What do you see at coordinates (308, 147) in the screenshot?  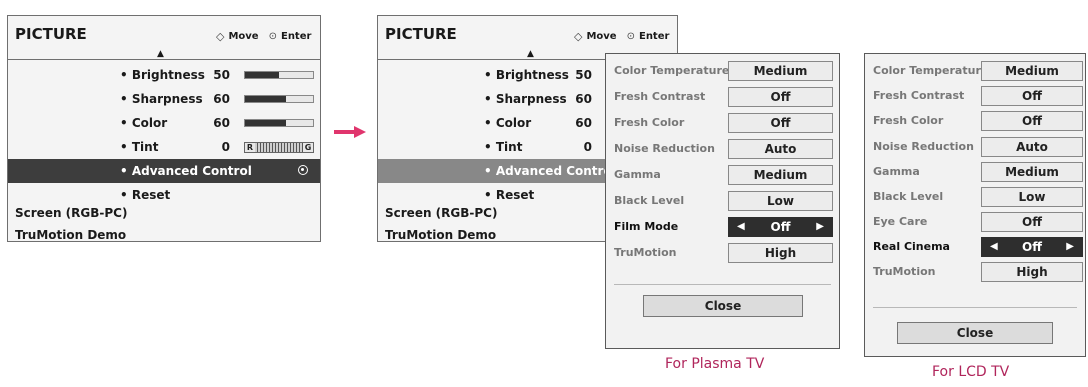 I see `tint-green-label: G` at bounding box center [308, 147].